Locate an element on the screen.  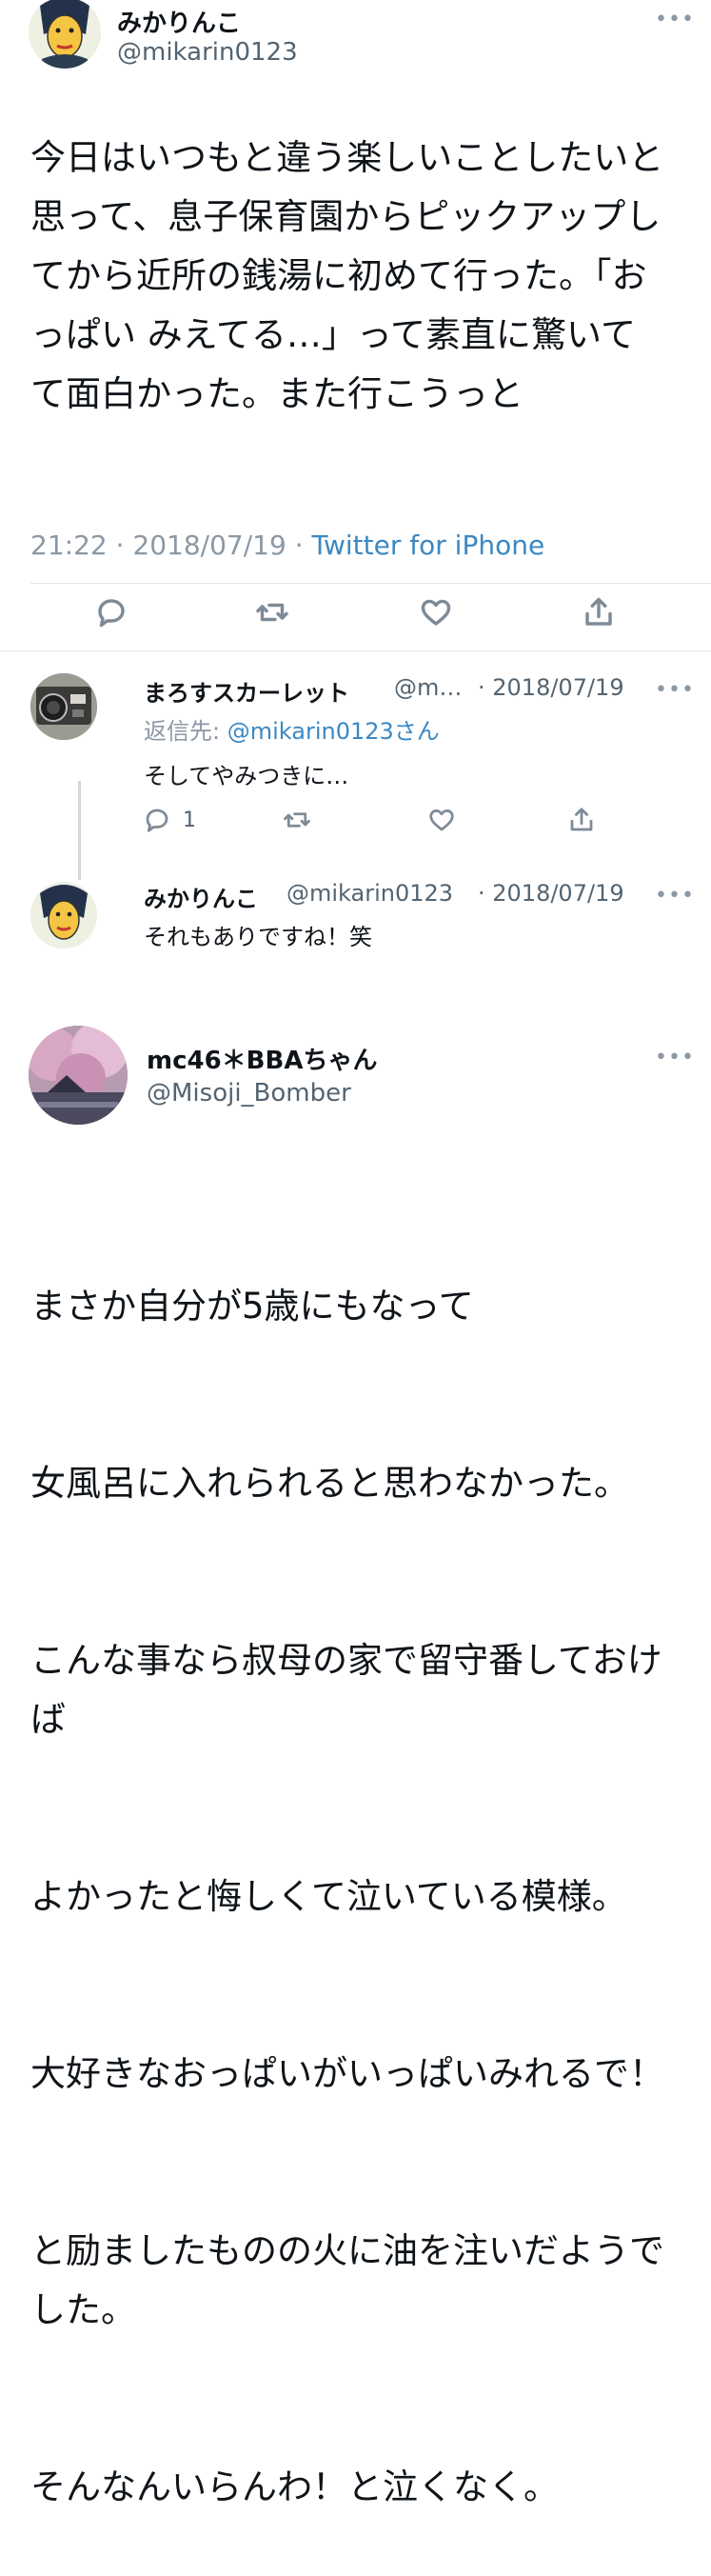
tweet-line: こんな事なら叔母の家で留守番しておけば is located at coordinates (346, 1690).